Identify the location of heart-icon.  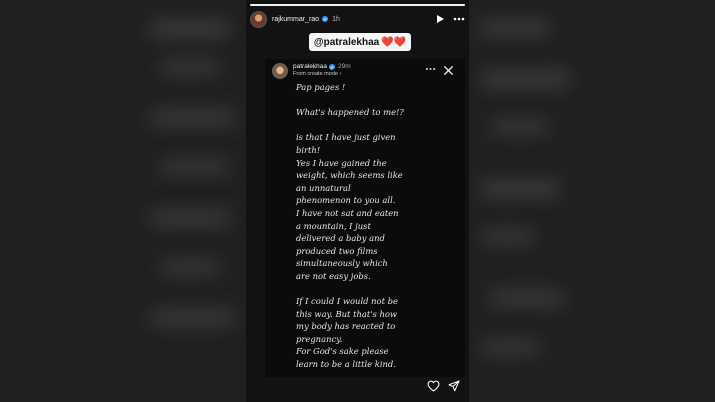
(433, 386).